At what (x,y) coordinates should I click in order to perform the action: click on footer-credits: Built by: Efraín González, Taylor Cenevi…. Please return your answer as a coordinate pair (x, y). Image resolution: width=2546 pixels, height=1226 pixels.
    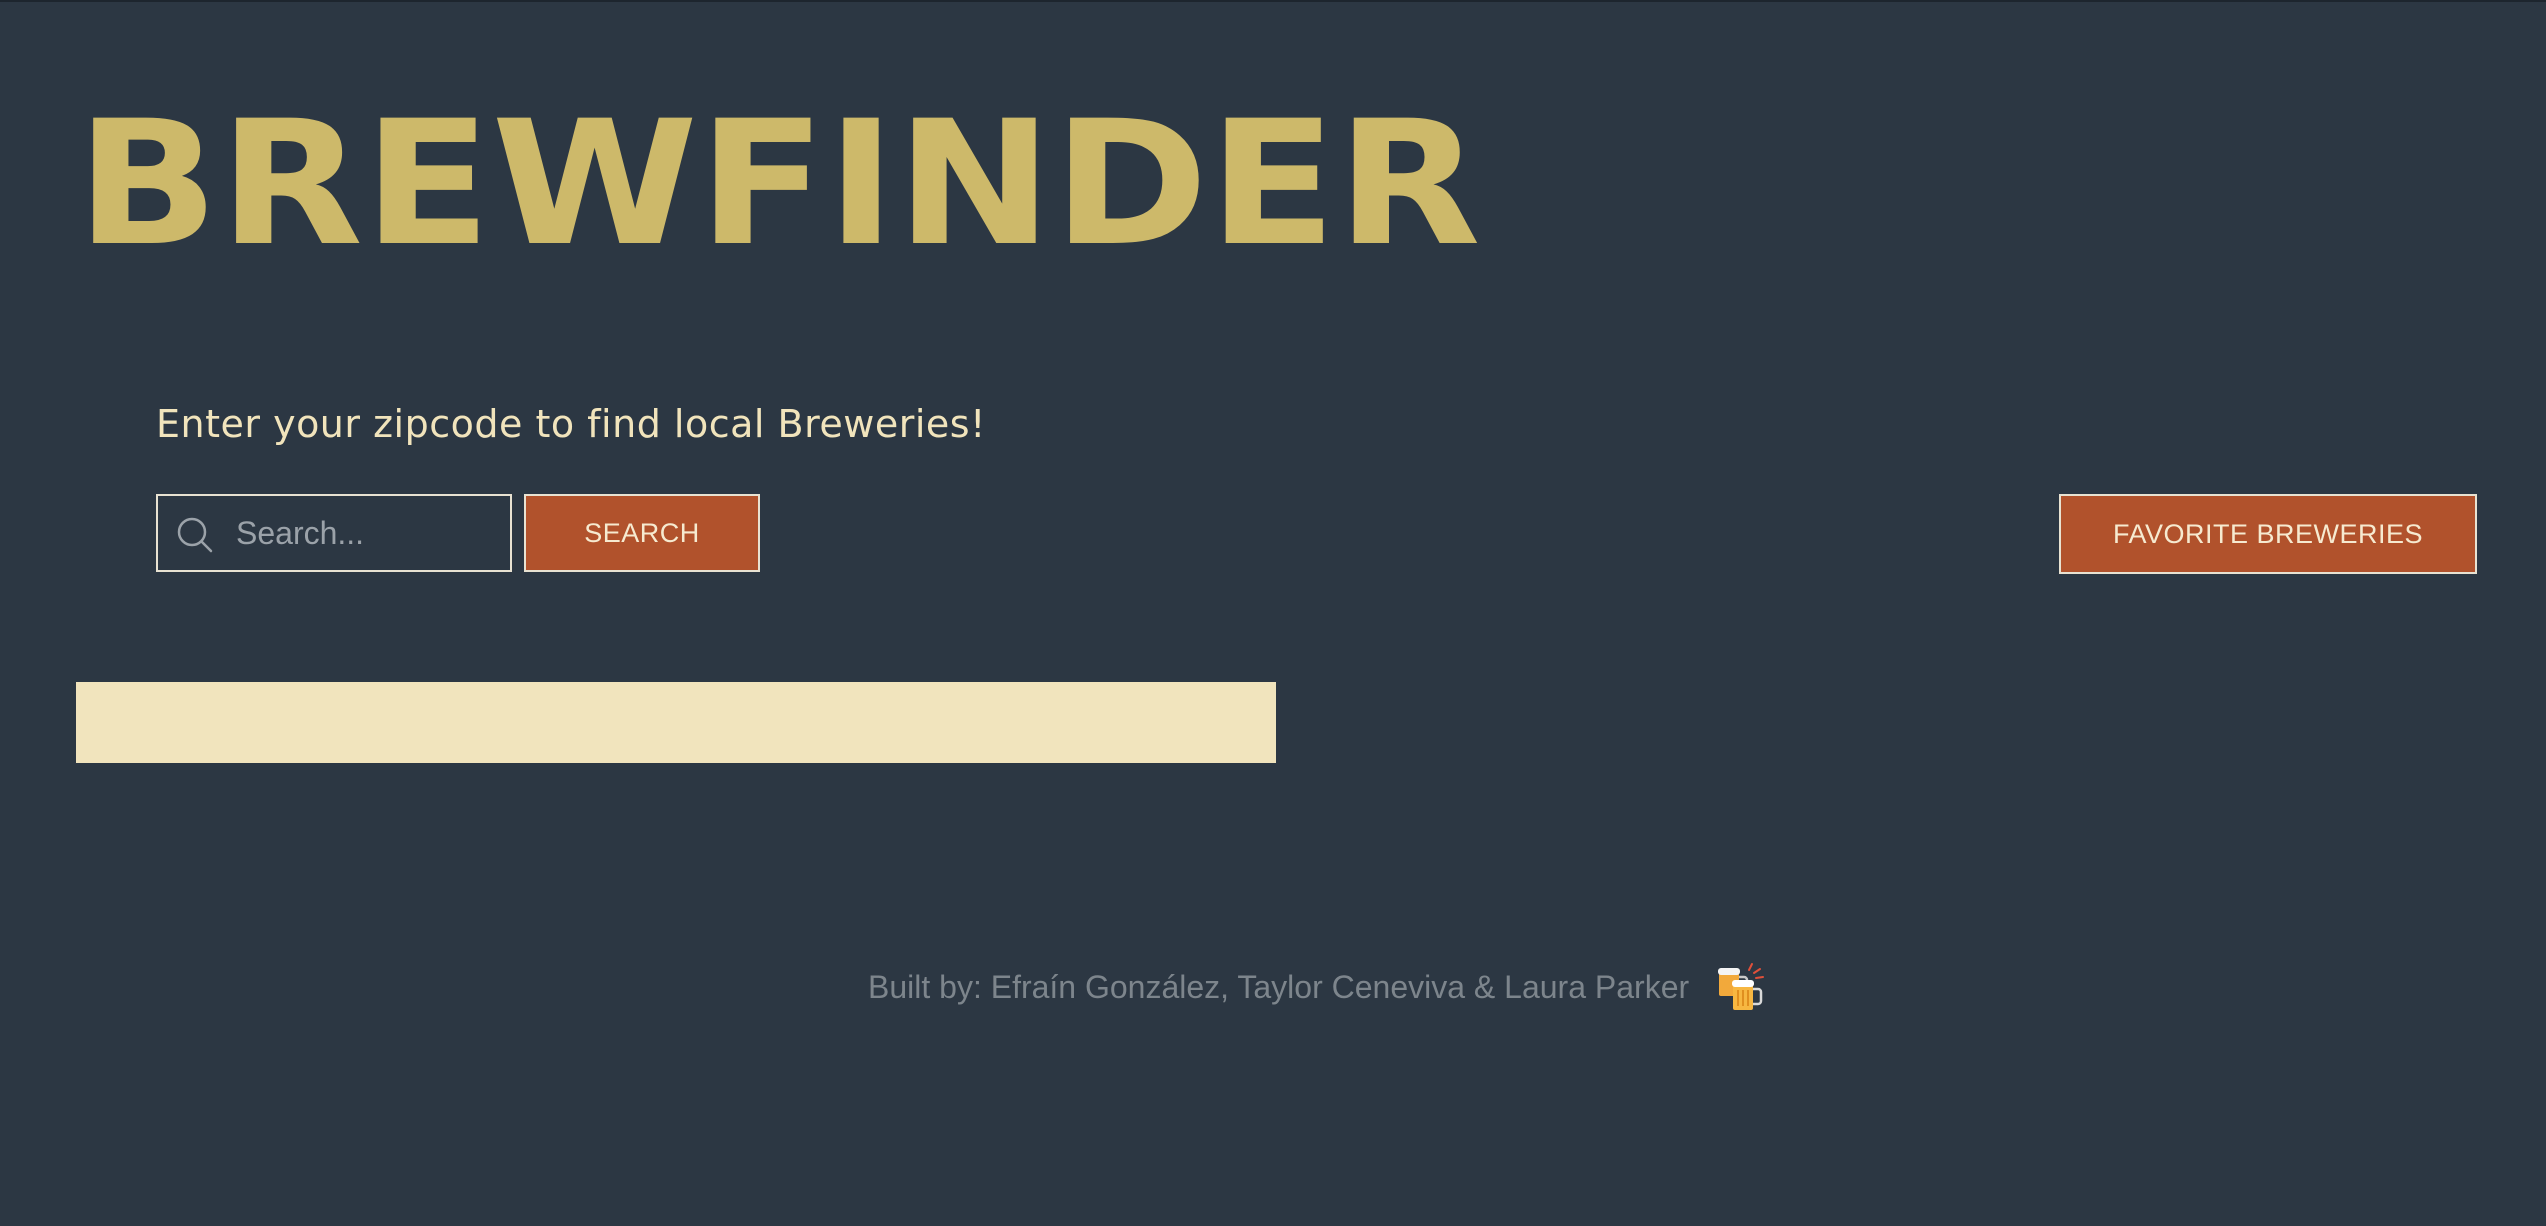
    Looking at the image, I should click on (1279, 986).